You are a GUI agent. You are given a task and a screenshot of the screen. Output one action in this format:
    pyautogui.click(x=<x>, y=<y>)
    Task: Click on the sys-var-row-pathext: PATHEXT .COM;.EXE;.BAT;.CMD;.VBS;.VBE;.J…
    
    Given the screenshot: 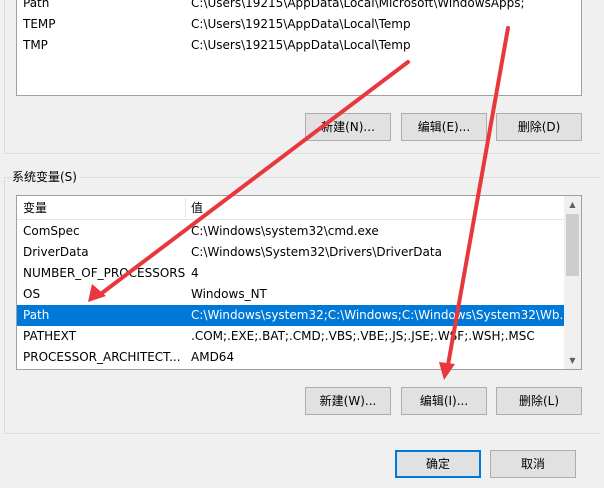 What is the action you would take?
    pyautogui.click(x=290, y=336)
    